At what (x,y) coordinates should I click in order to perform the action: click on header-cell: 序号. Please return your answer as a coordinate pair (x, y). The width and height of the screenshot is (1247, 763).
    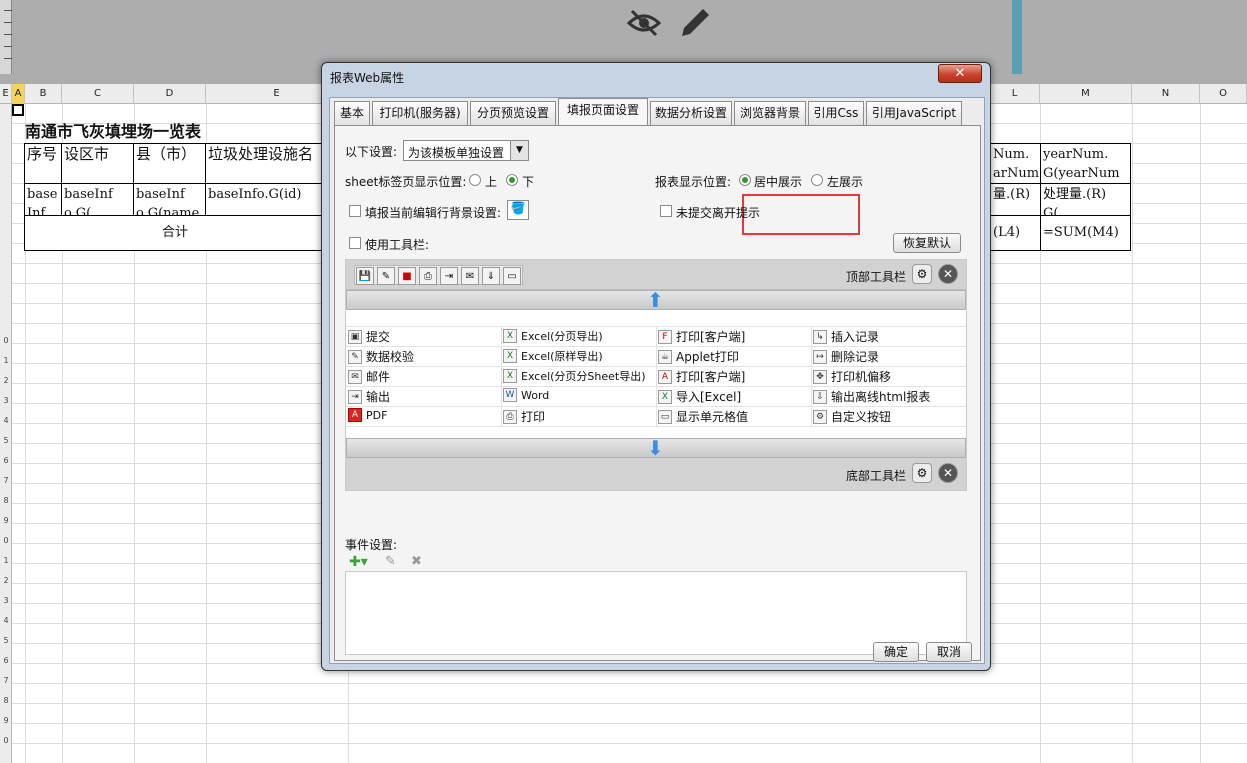
    Looking at the image, I should click on (43, 163).